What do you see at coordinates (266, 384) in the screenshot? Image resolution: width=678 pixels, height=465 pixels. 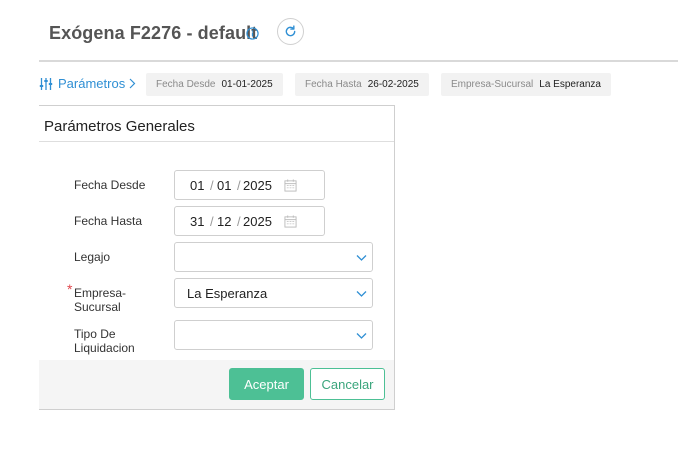 I see `accept-button: Aceptar` at bounding box center [266, 384].